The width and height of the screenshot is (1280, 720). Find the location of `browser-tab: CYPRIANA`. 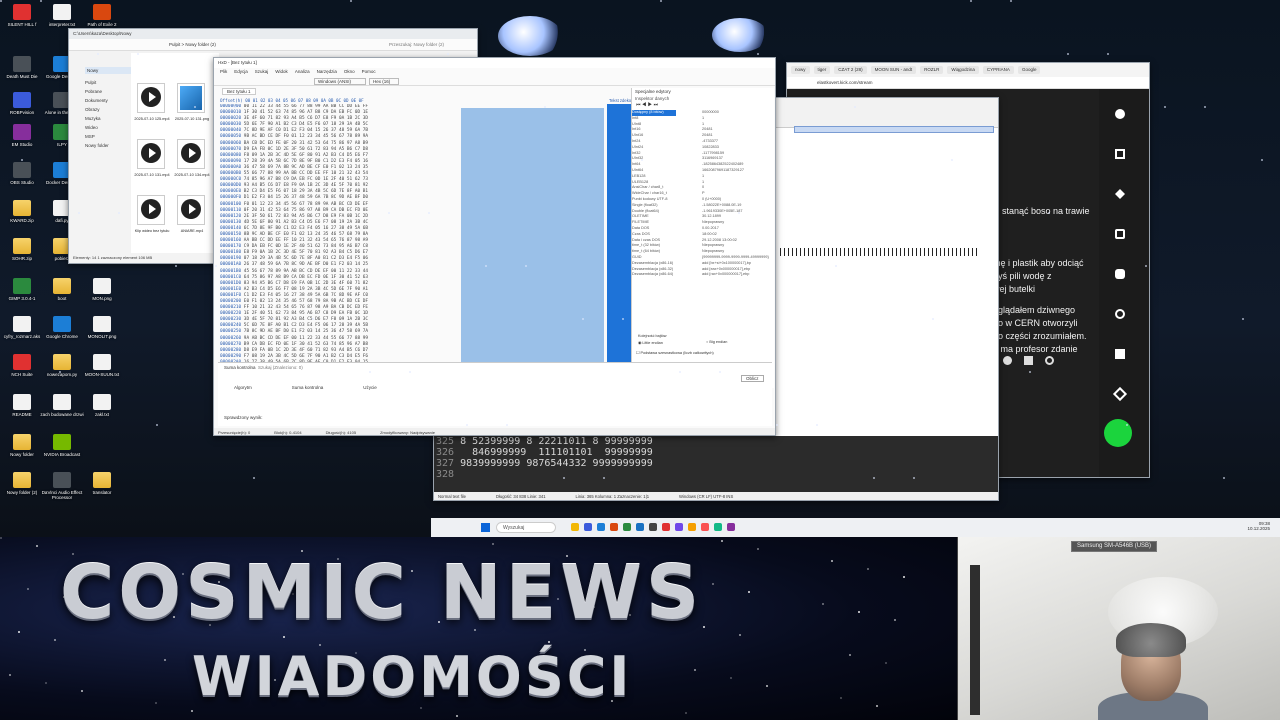

browser-tab: CYPRIANA is located at coordinates (998, 70).